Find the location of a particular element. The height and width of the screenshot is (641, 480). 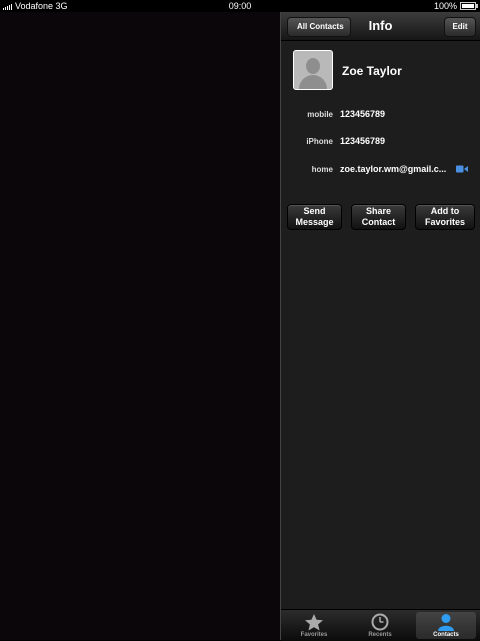

contact-name: Zoe Taylor is located at coordinates (372, 71).